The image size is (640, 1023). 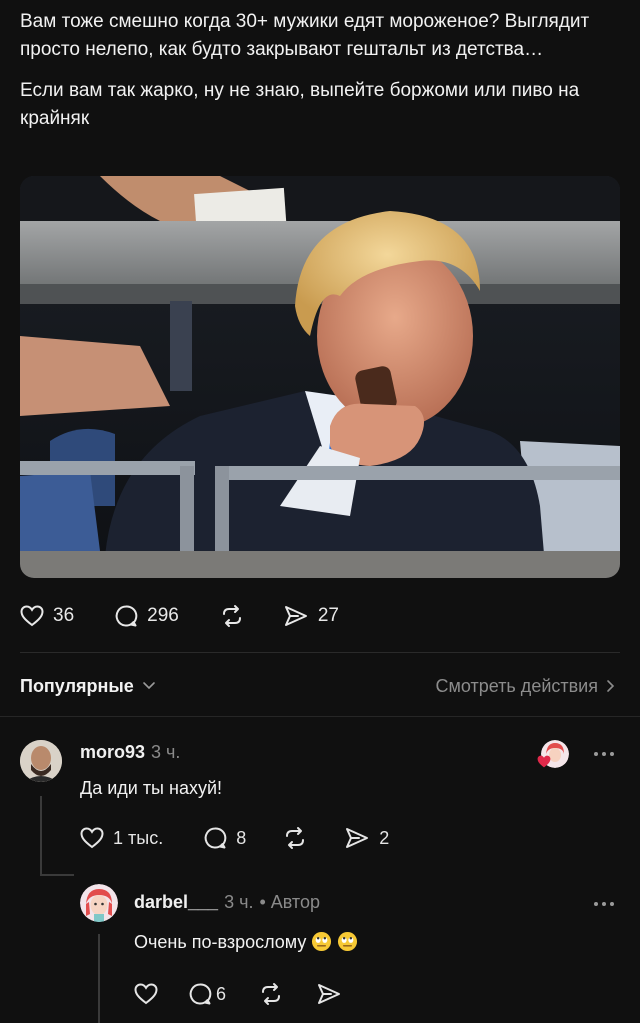 What do you see at coordinates (146, 616) in the screenshot?
I see `comment-button: 296` at bounding box center [146, 616].